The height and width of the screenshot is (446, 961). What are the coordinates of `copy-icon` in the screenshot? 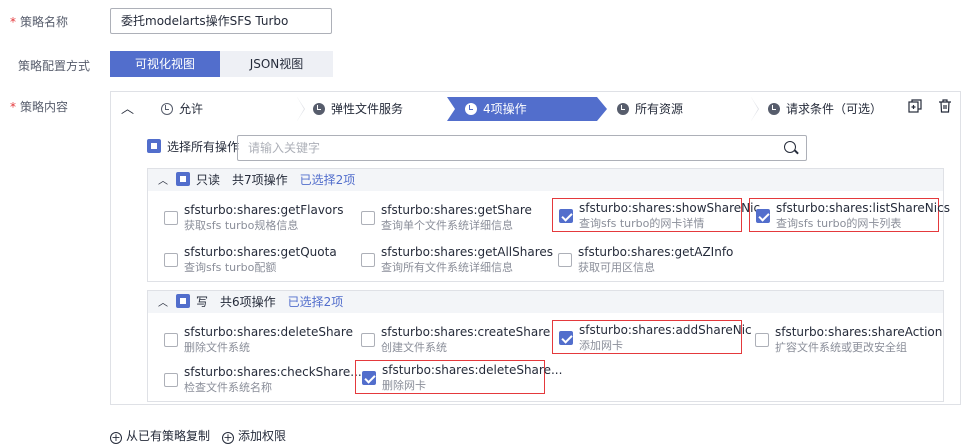 It's located at (915, 107).